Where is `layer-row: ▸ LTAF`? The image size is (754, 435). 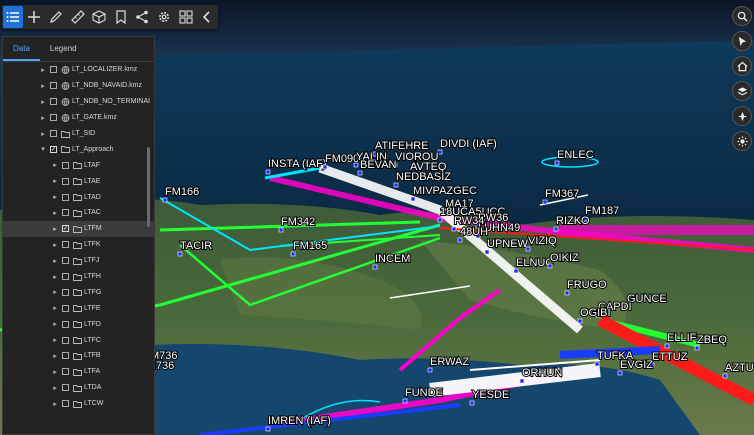
layer-row: ▸ LTAF is located at coordinates (78, 165).